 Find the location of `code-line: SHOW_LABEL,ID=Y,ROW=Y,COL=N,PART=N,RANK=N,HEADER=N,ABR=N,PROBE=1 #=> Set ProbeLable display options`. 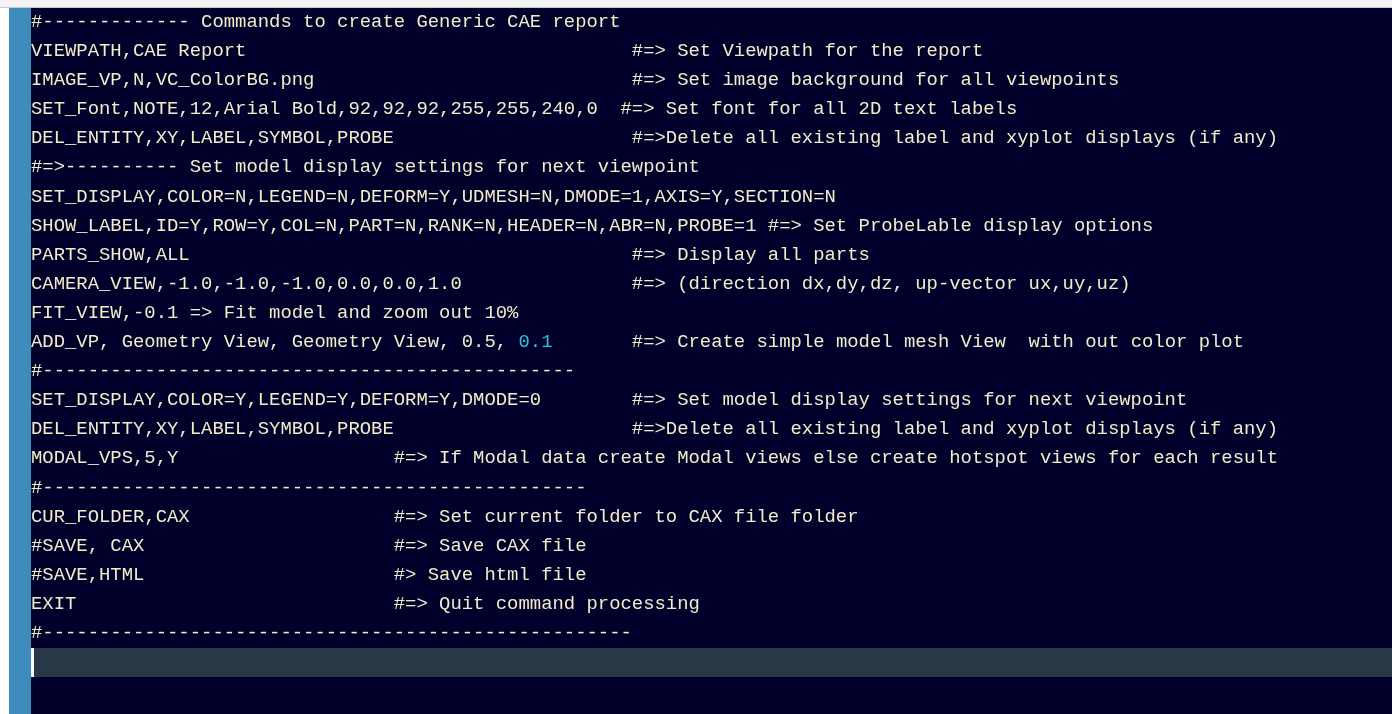

code-line: SHOW_LABEL,ID=Y,ROW=Y,COL=N,PART=N,RANK=N,HEADER=N,ABR=N,PROBE=1 #=> Set ProbeLable display options is located at coordinates (592, 226).